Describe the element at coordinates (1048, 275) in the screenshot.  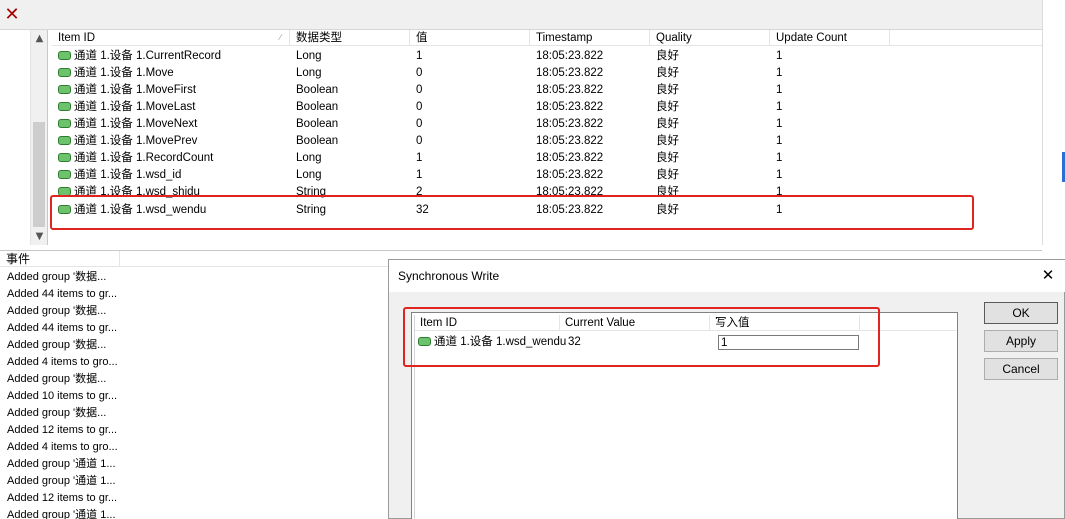
I see `close-icon: ✕` at that location.